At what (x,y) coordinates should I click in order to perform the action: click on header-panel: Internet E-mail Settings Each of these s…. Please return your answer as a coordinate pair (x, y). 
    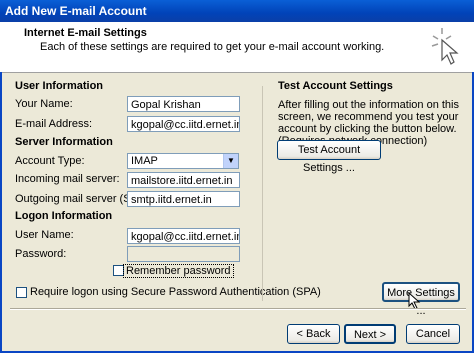
    Looking at the image, I should click on (237, 47).